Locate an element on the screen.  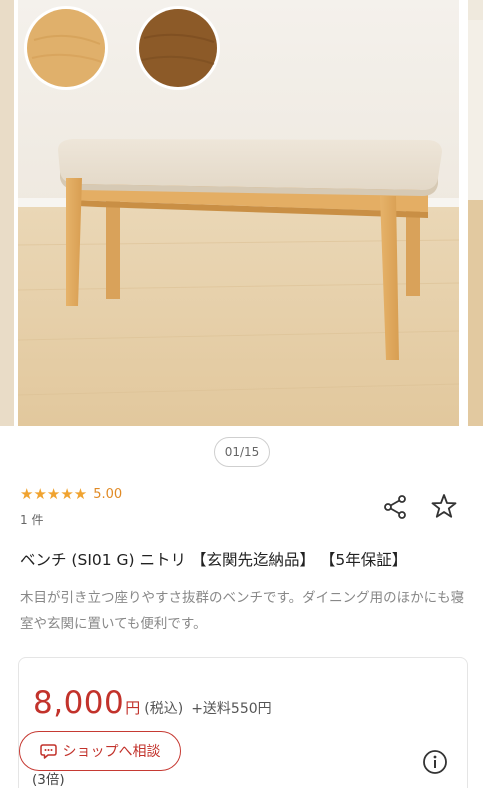
price-tax-label: (税込) is located at coordinates (164, 709).